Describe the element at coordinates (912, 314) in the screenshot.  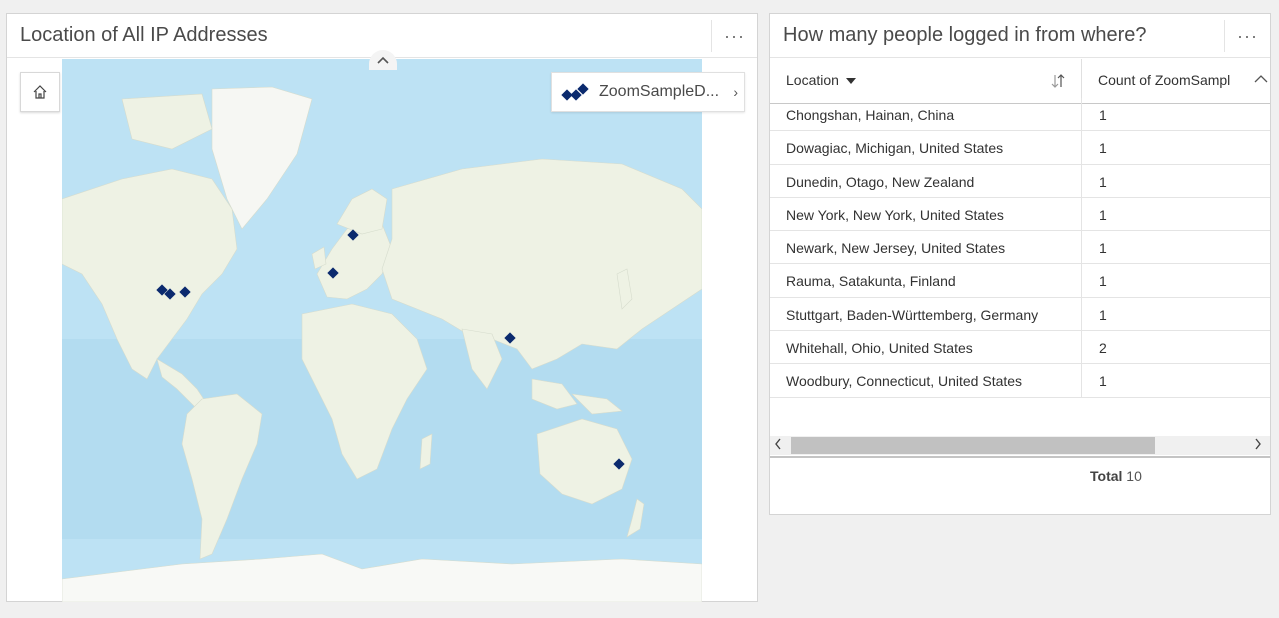
I see `cell-location: Stuttgart, Baden-Württemberg, Germany` at that location.